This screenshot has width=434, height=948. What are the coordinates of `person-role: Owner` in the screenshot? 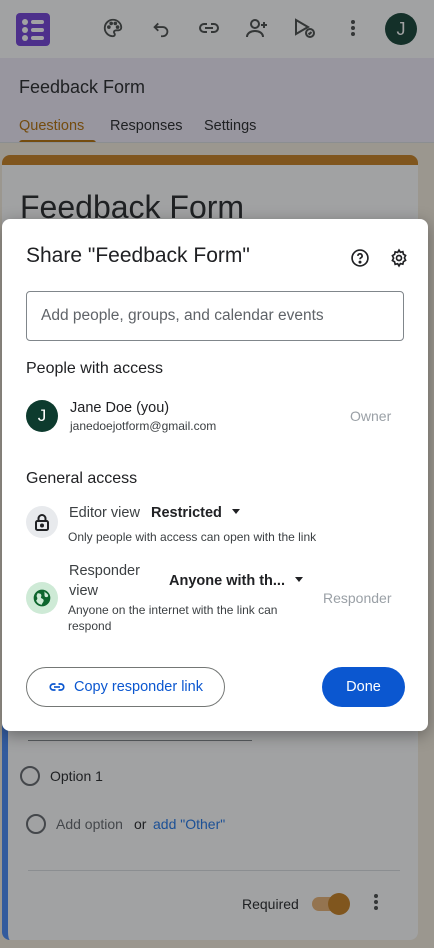 It's located at (371, 416).